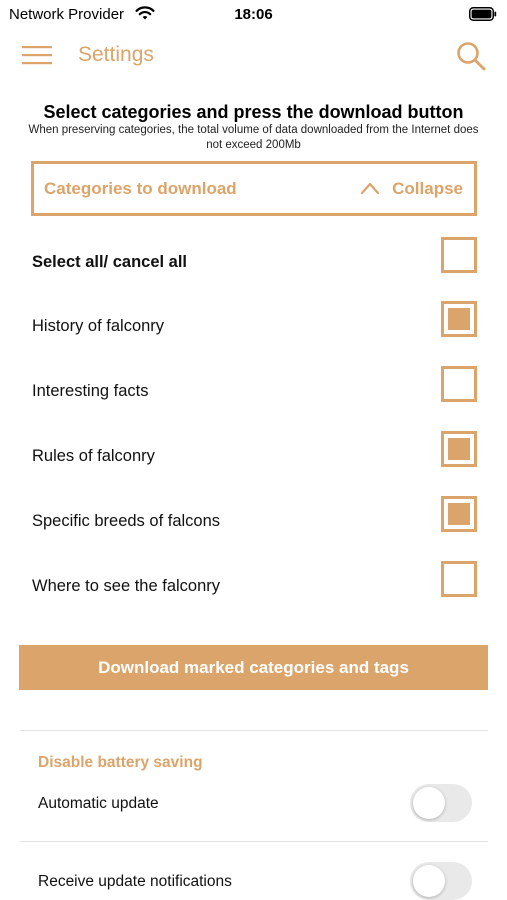  What do you see at coordinates (370, 188) in the screenshot?
I see `chevron-up-icon` at bounding box center [370, 188].